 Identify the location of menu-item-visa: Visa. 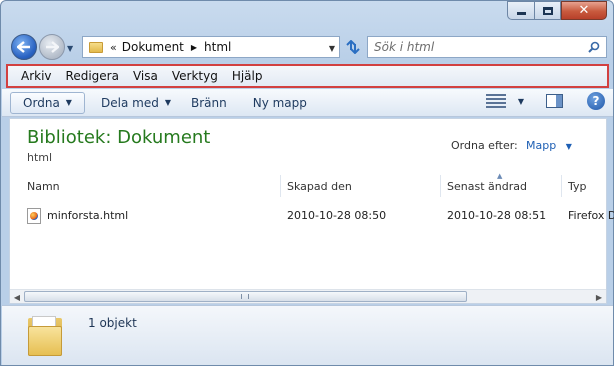
(145, 76).